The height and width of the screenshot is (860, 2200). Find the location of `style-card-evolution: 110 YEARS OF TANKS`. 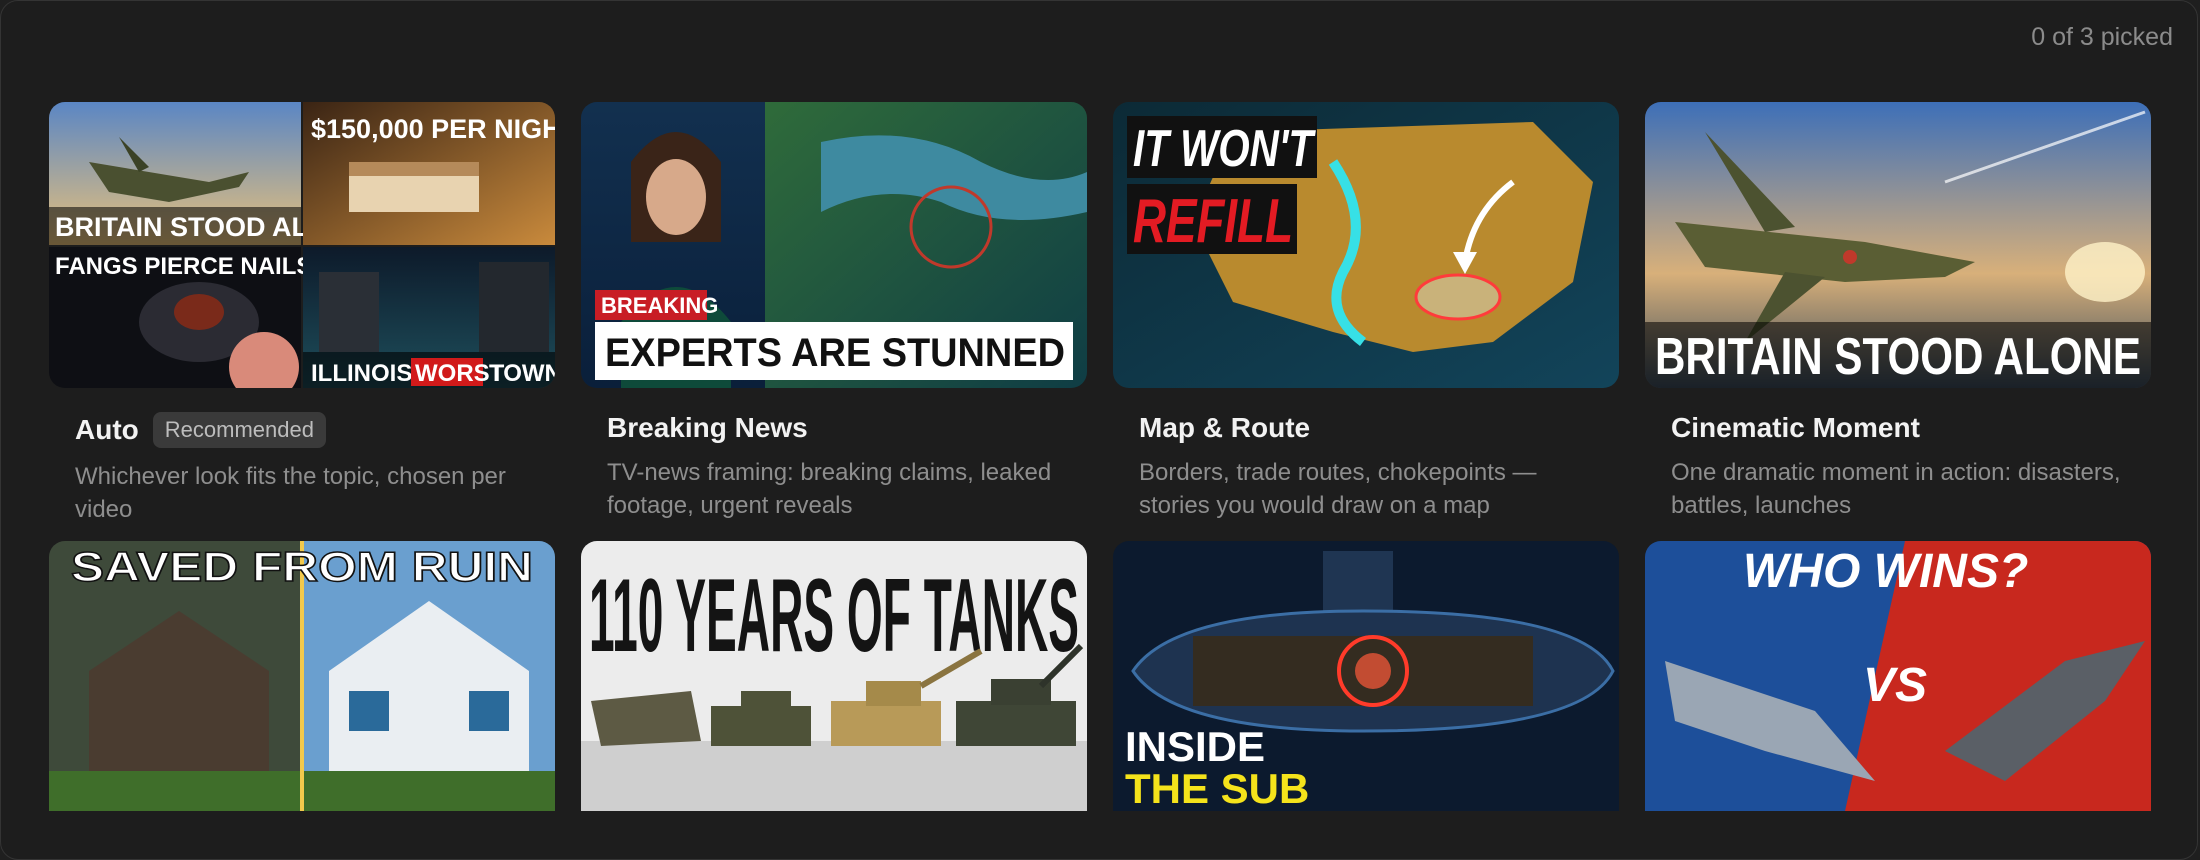

style-card-evolution: 110 YEARS OF TANKS is located at coordinates (834, 676).